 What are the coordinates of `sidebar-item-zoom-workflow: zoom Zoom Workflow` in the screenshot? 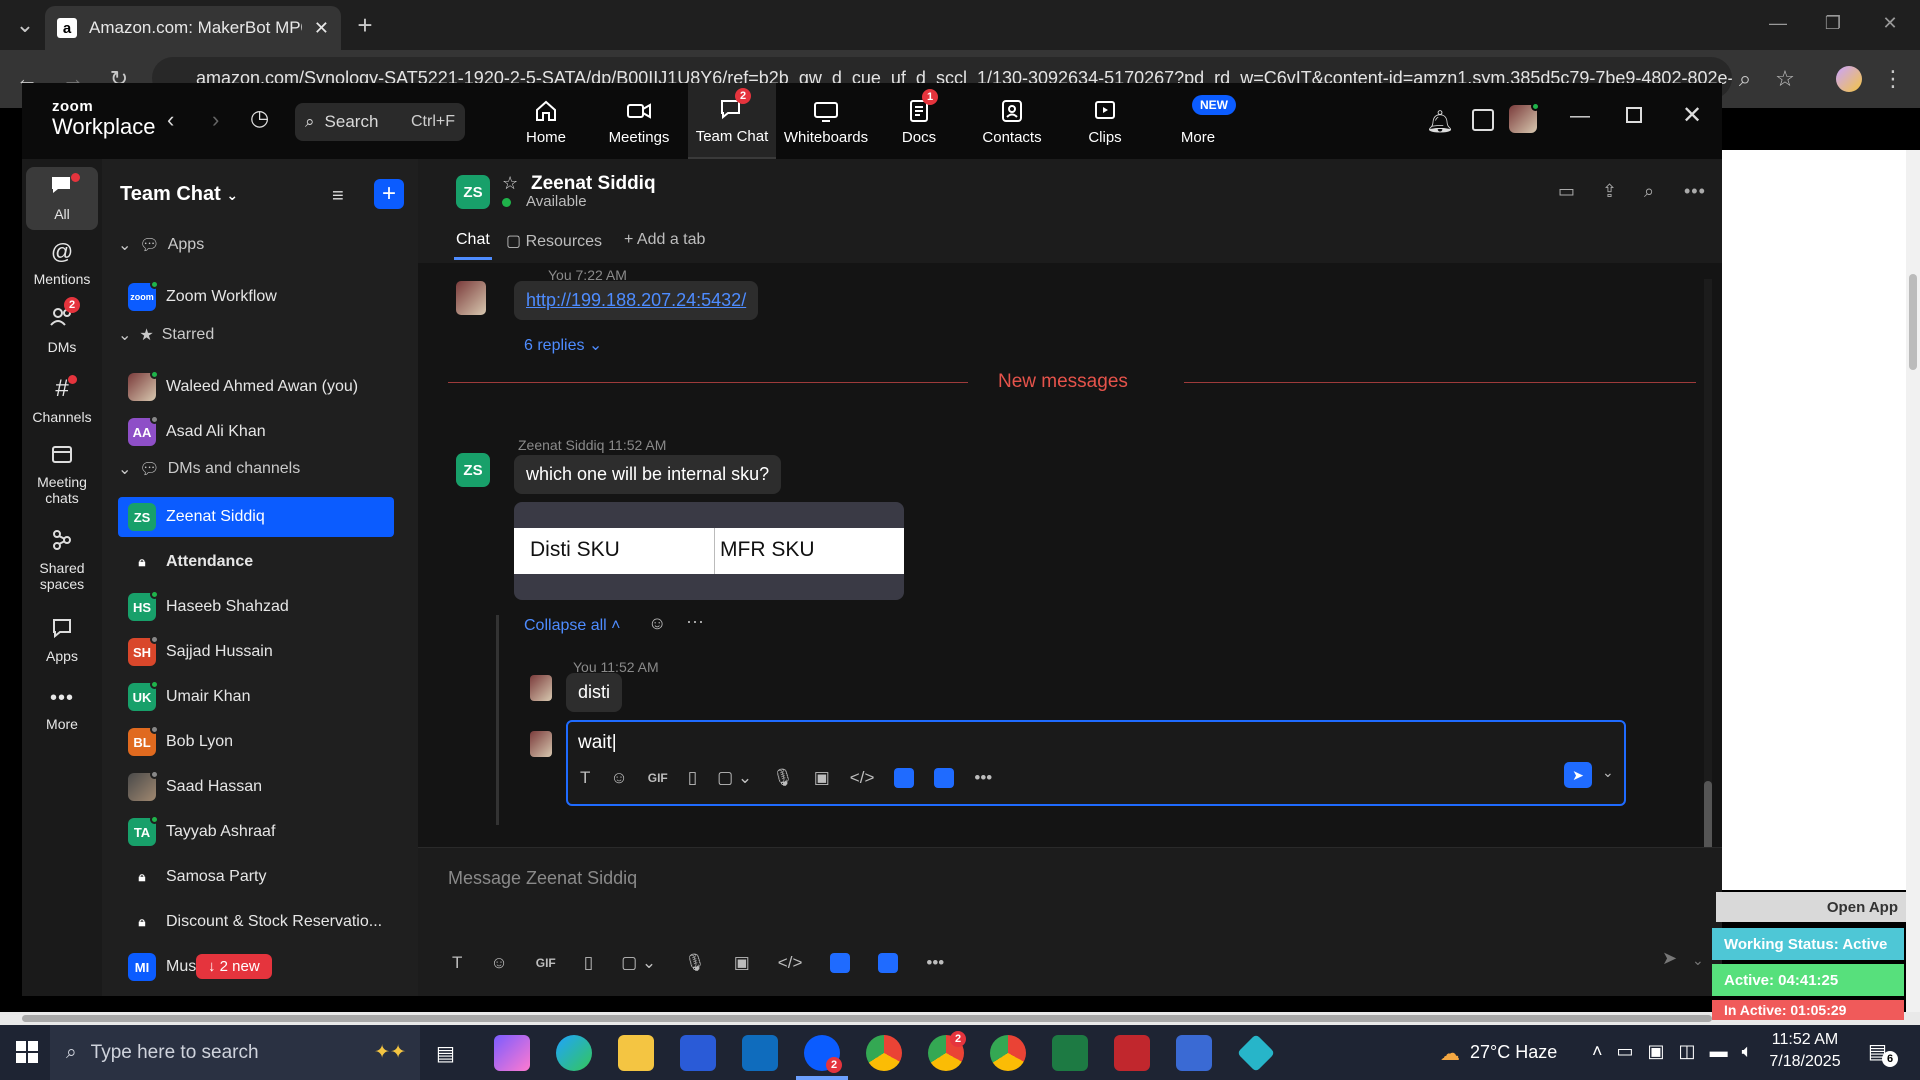 It's located at (256, 297).